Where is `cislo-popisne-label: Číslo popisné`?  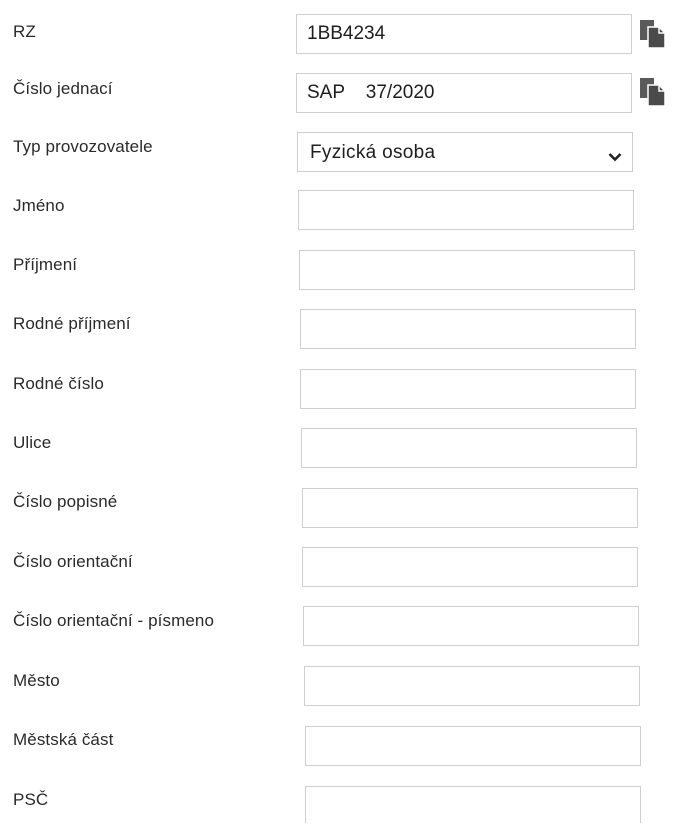
cislo-popisne-label: Číslo popisné is located at coordinates (65, 501).